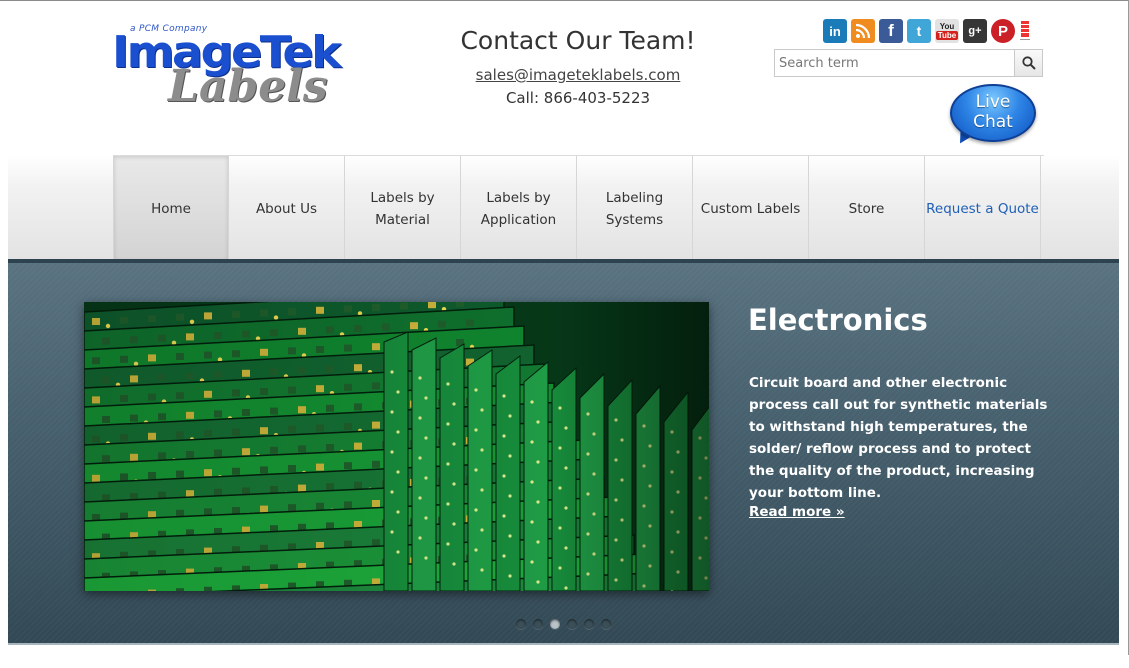 The width and height of the screenshot is (1129, 668). Describe the element at coordinates (1003, 31) in the screenshot. I see `pinterest-icon: P` at that location.